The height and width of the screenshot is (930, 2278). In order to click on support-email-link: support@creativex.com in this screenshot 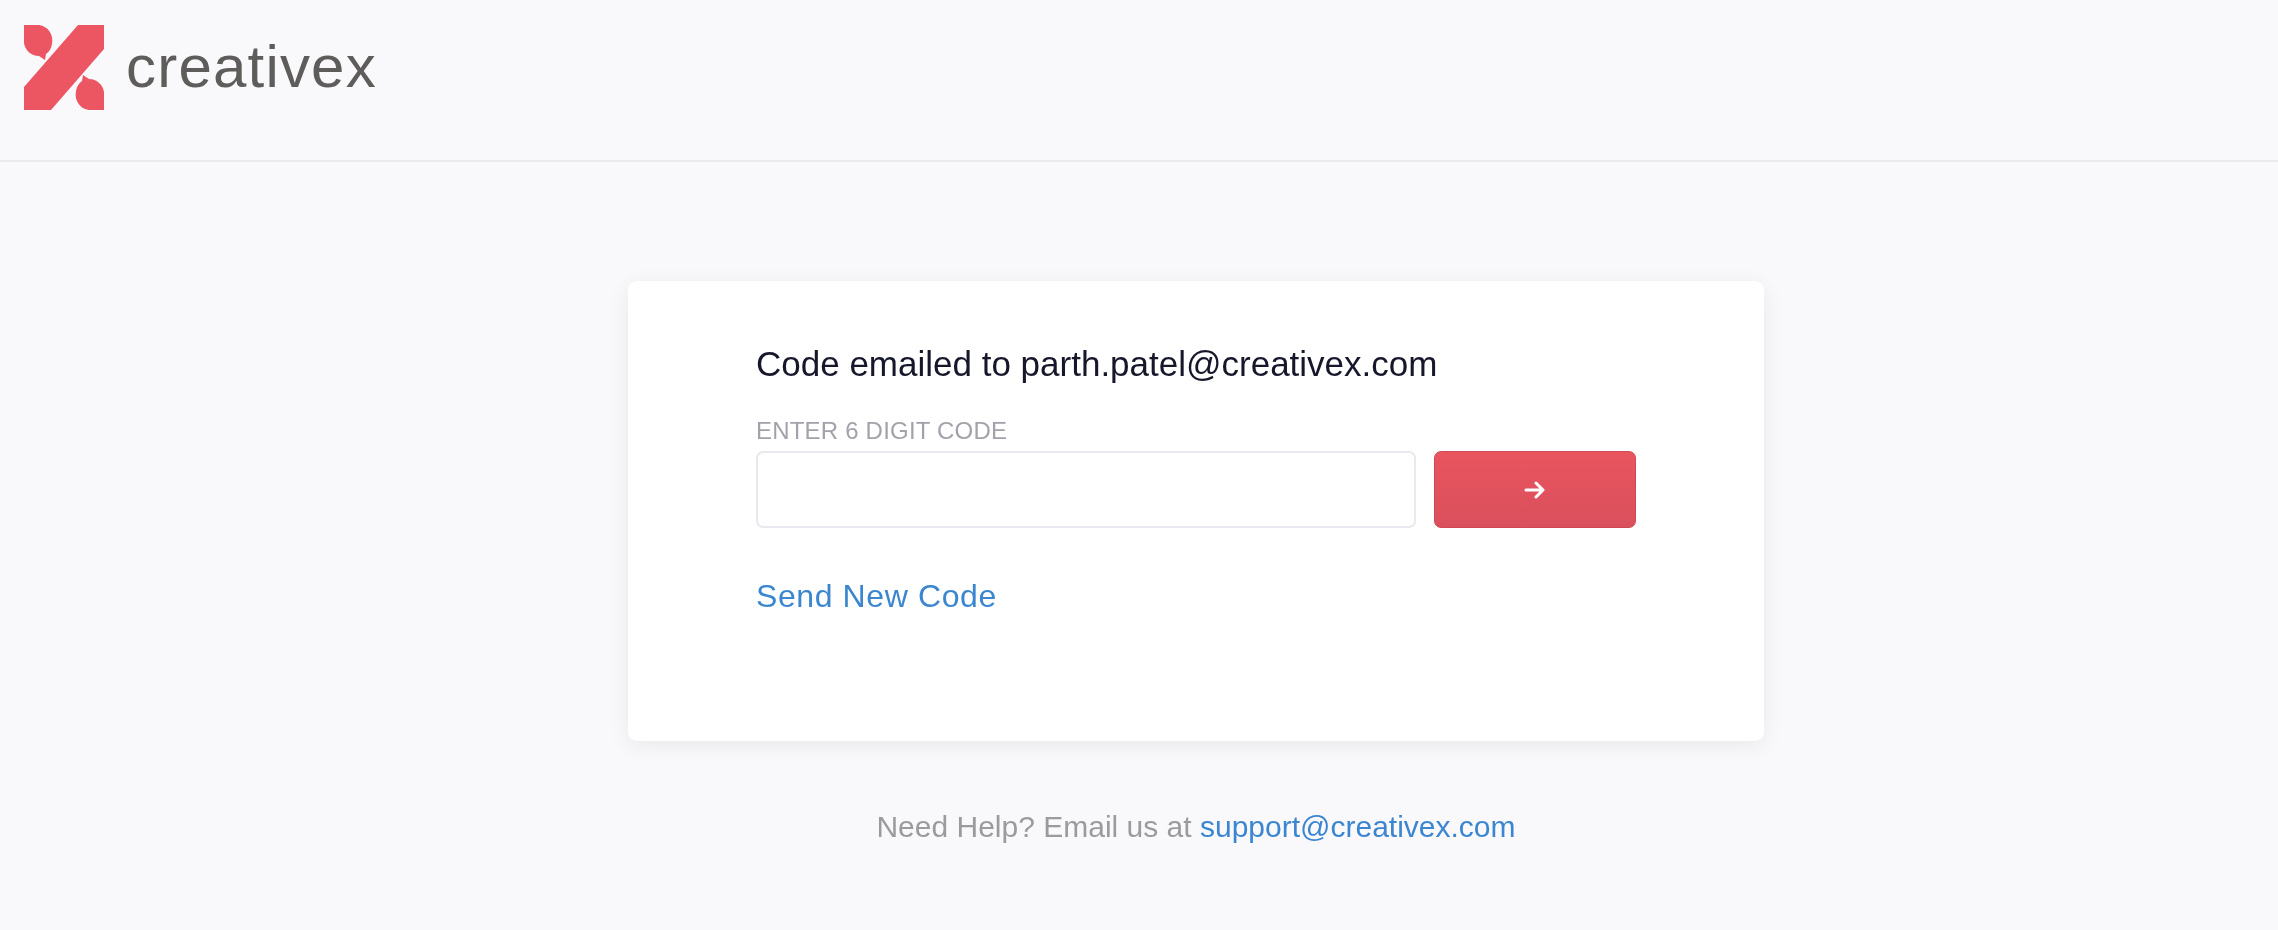, I will do `click(1357, 826)`.